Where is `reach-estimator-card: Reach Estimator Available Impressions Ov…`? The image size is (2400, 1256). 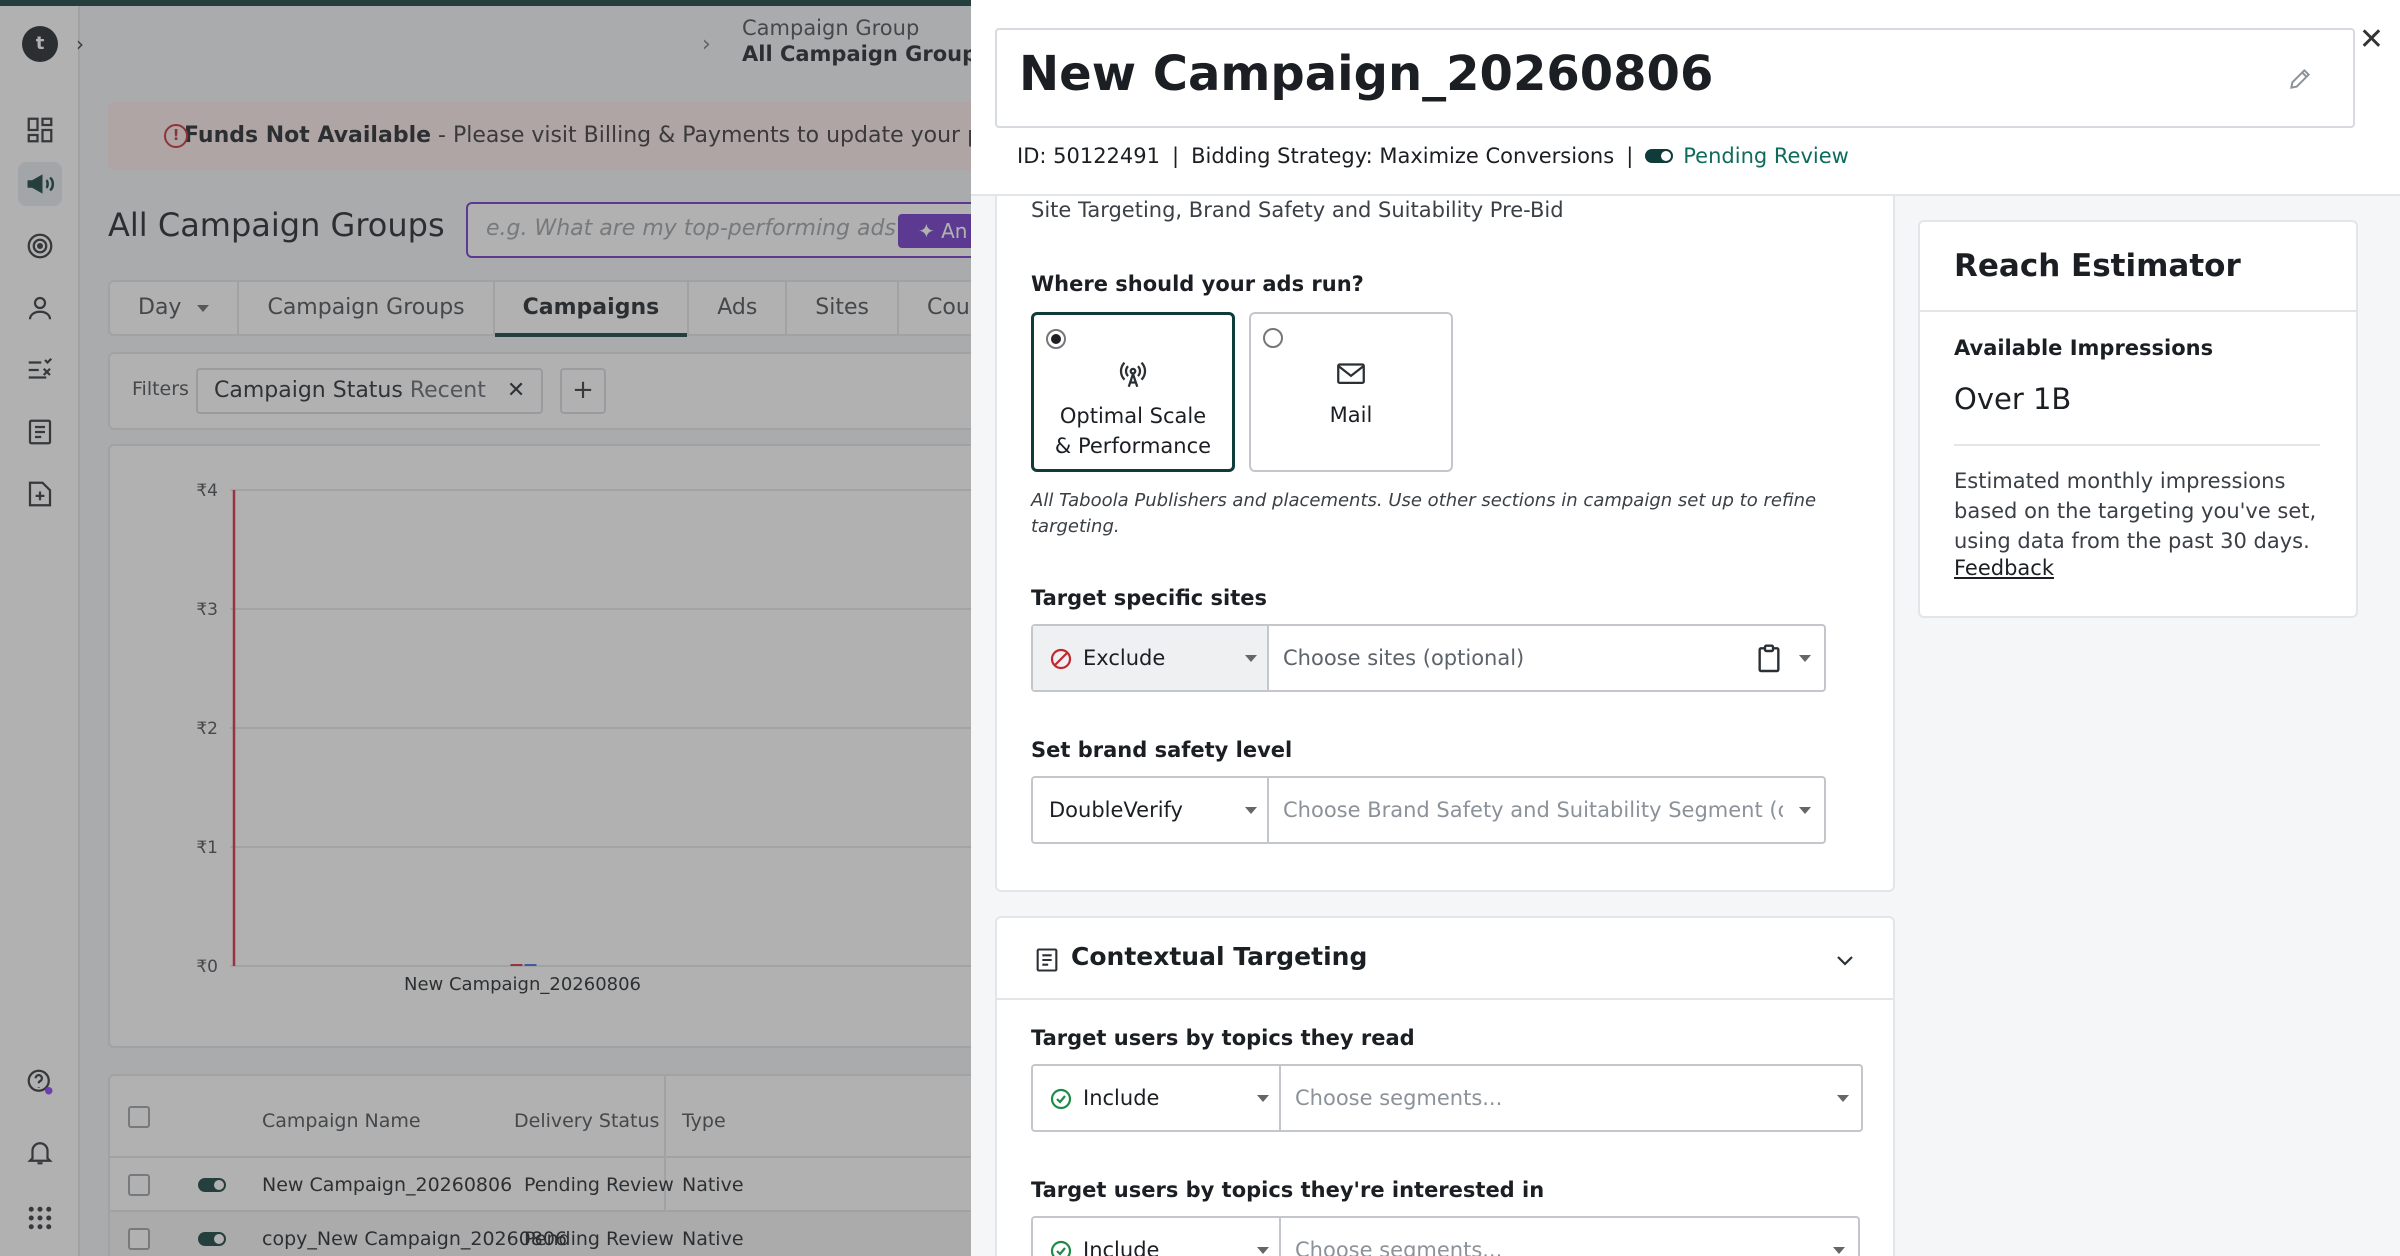 reach-estimator-card: Reach Estimator Available Impressions Ov… is located at coordinates (2138, 419).